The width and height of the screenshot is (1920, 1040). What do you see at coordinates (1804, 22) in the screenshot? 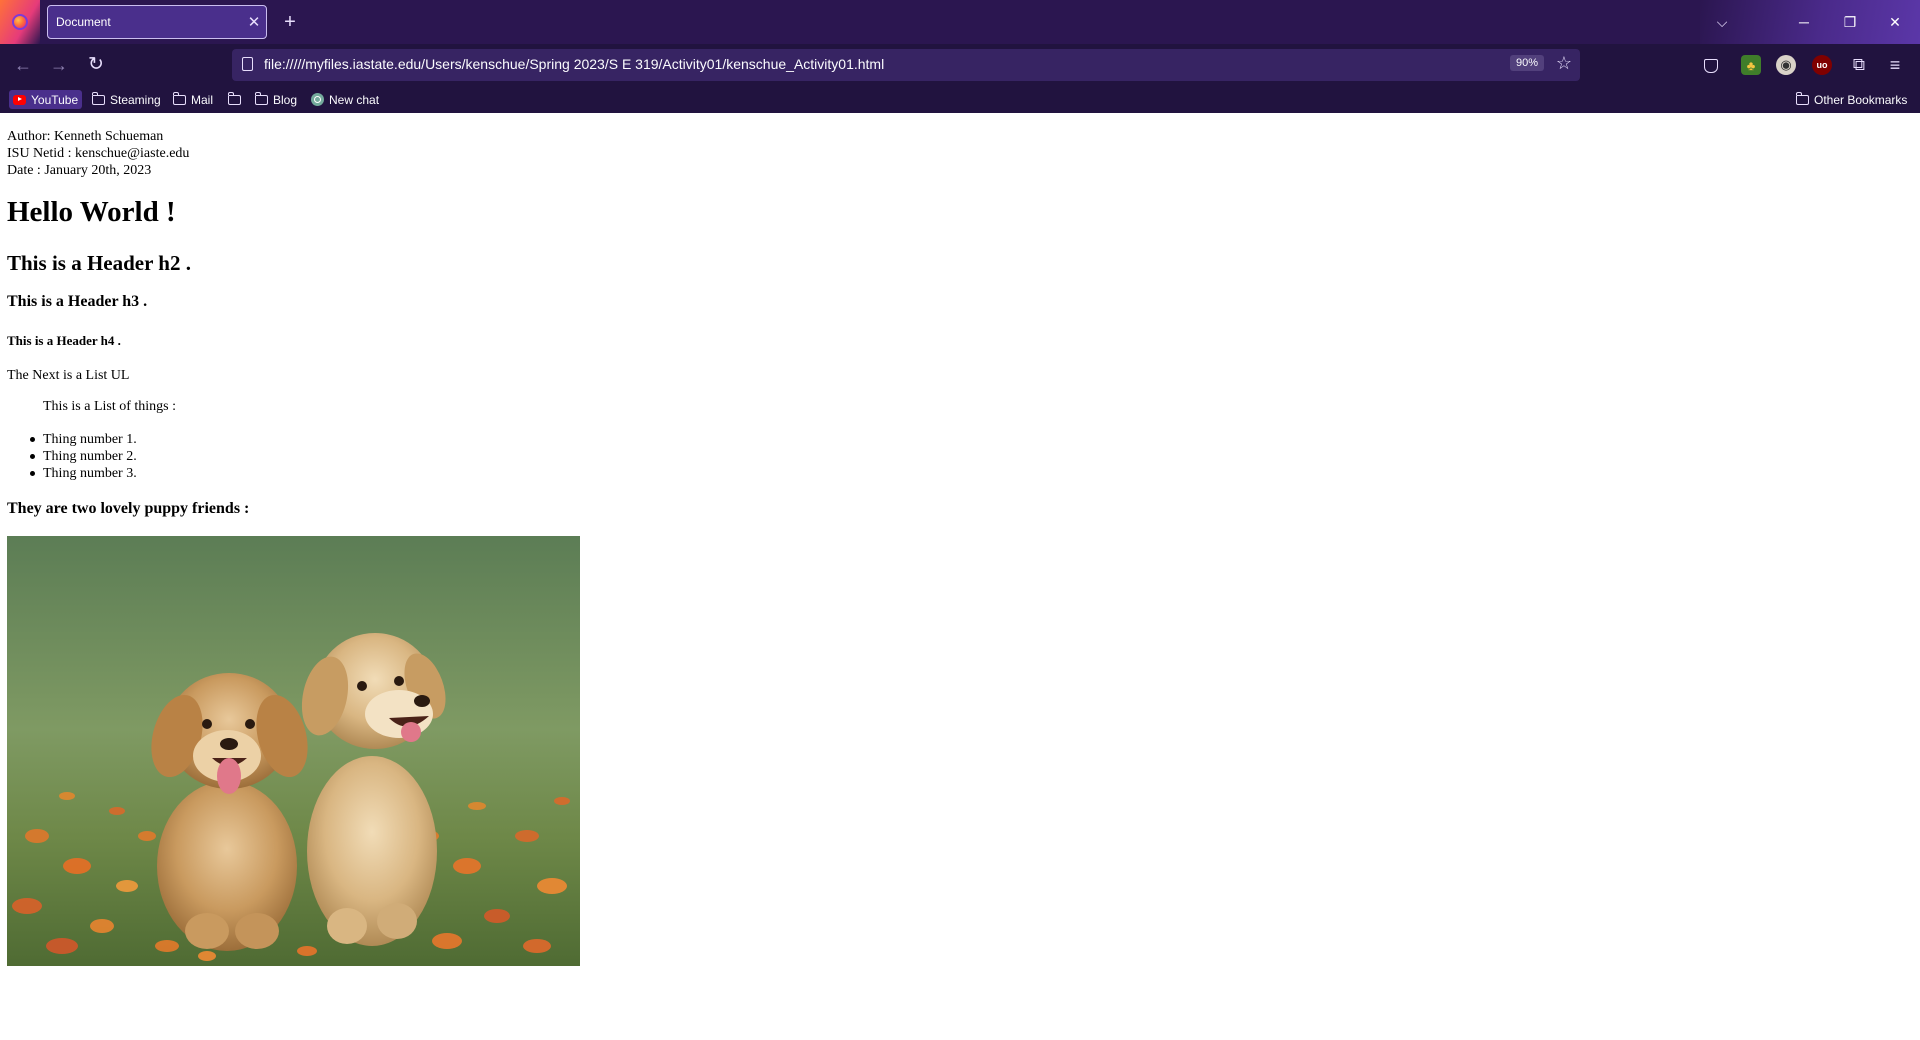
I see `minimize-icon: ─` at bounding box center [1804, 22].